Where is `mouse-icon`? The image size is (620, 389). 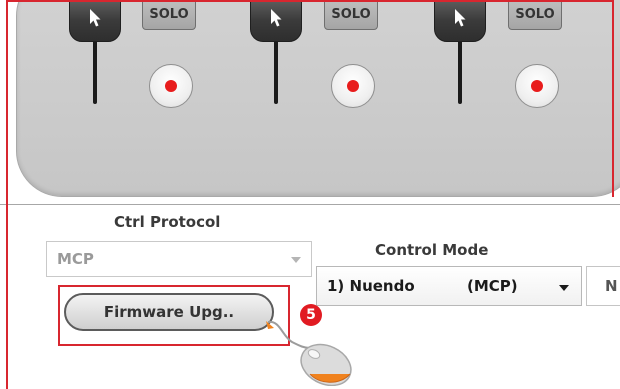
mouse-icon is located at coordinates (309, 353).